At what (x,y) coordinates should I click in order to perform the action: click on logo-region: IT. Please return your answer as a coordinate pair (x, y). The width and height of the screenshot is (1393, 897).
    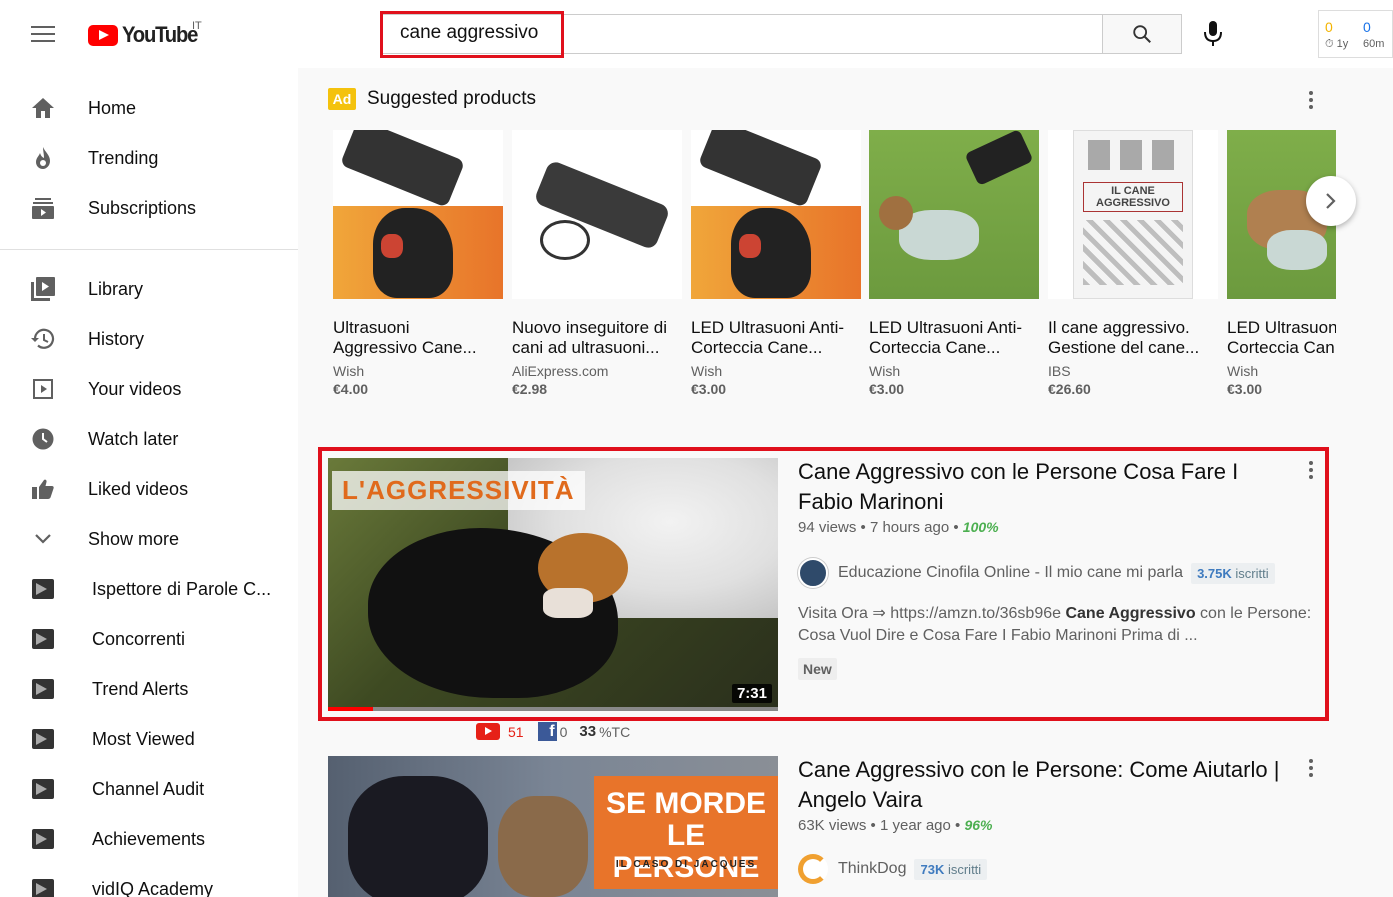
    Looking at the image, I should click on (197, 26).